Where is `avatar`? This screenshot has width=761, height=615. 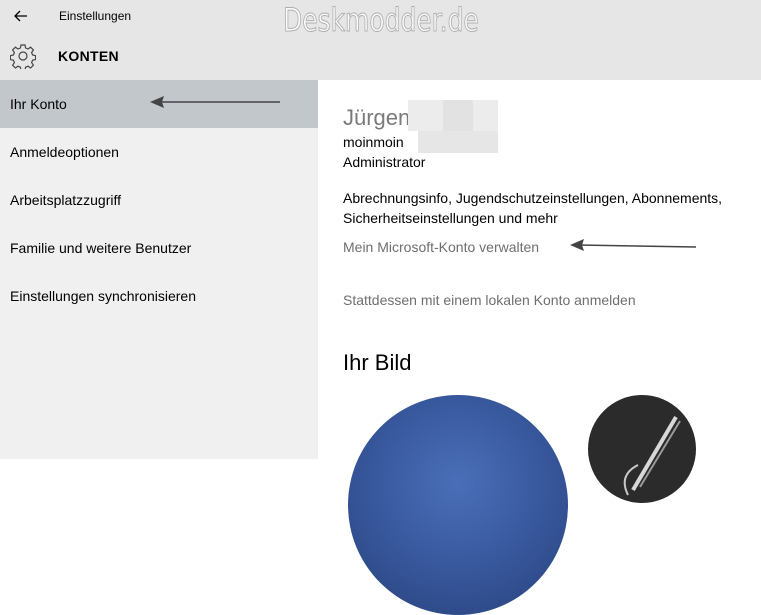
avatar is located at coordinates (458, 505).